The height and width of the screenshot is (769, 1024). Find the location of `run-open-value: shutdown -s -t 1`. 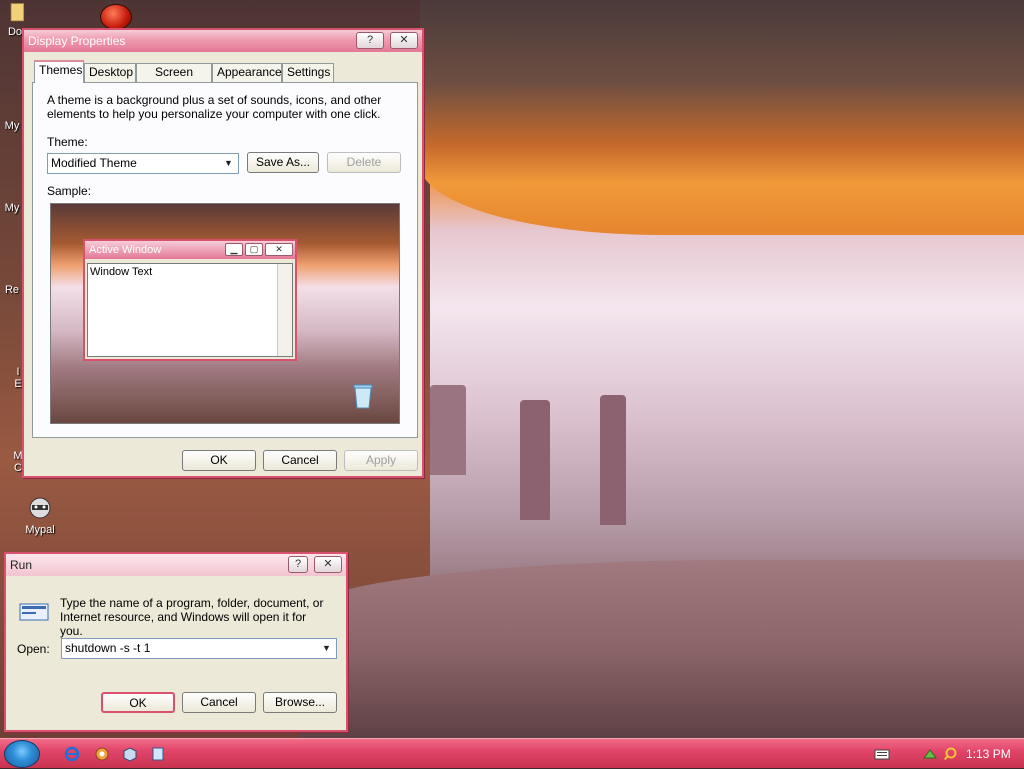

run-open-value: shutdown -s -t 1 is located at coordinates (108, 648).